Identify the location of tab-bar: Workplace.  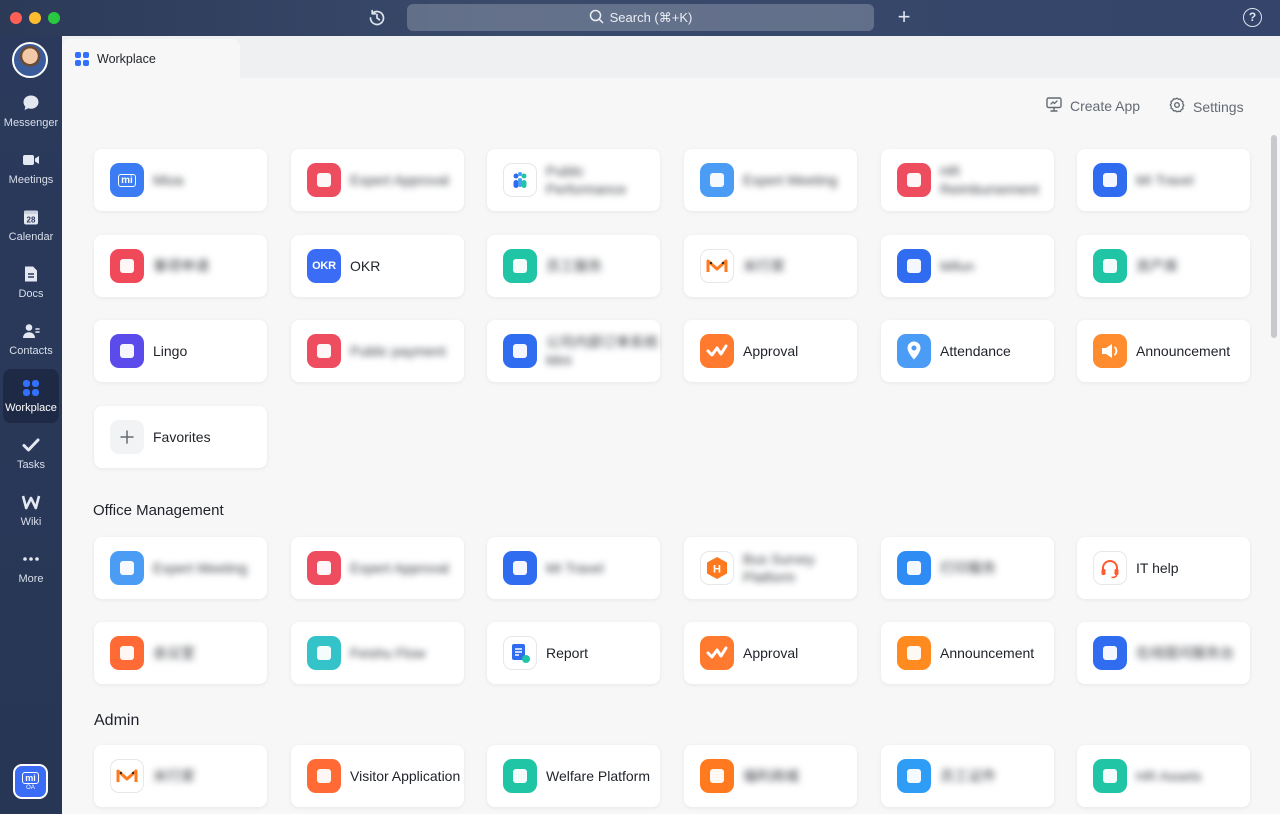
(671, 57).